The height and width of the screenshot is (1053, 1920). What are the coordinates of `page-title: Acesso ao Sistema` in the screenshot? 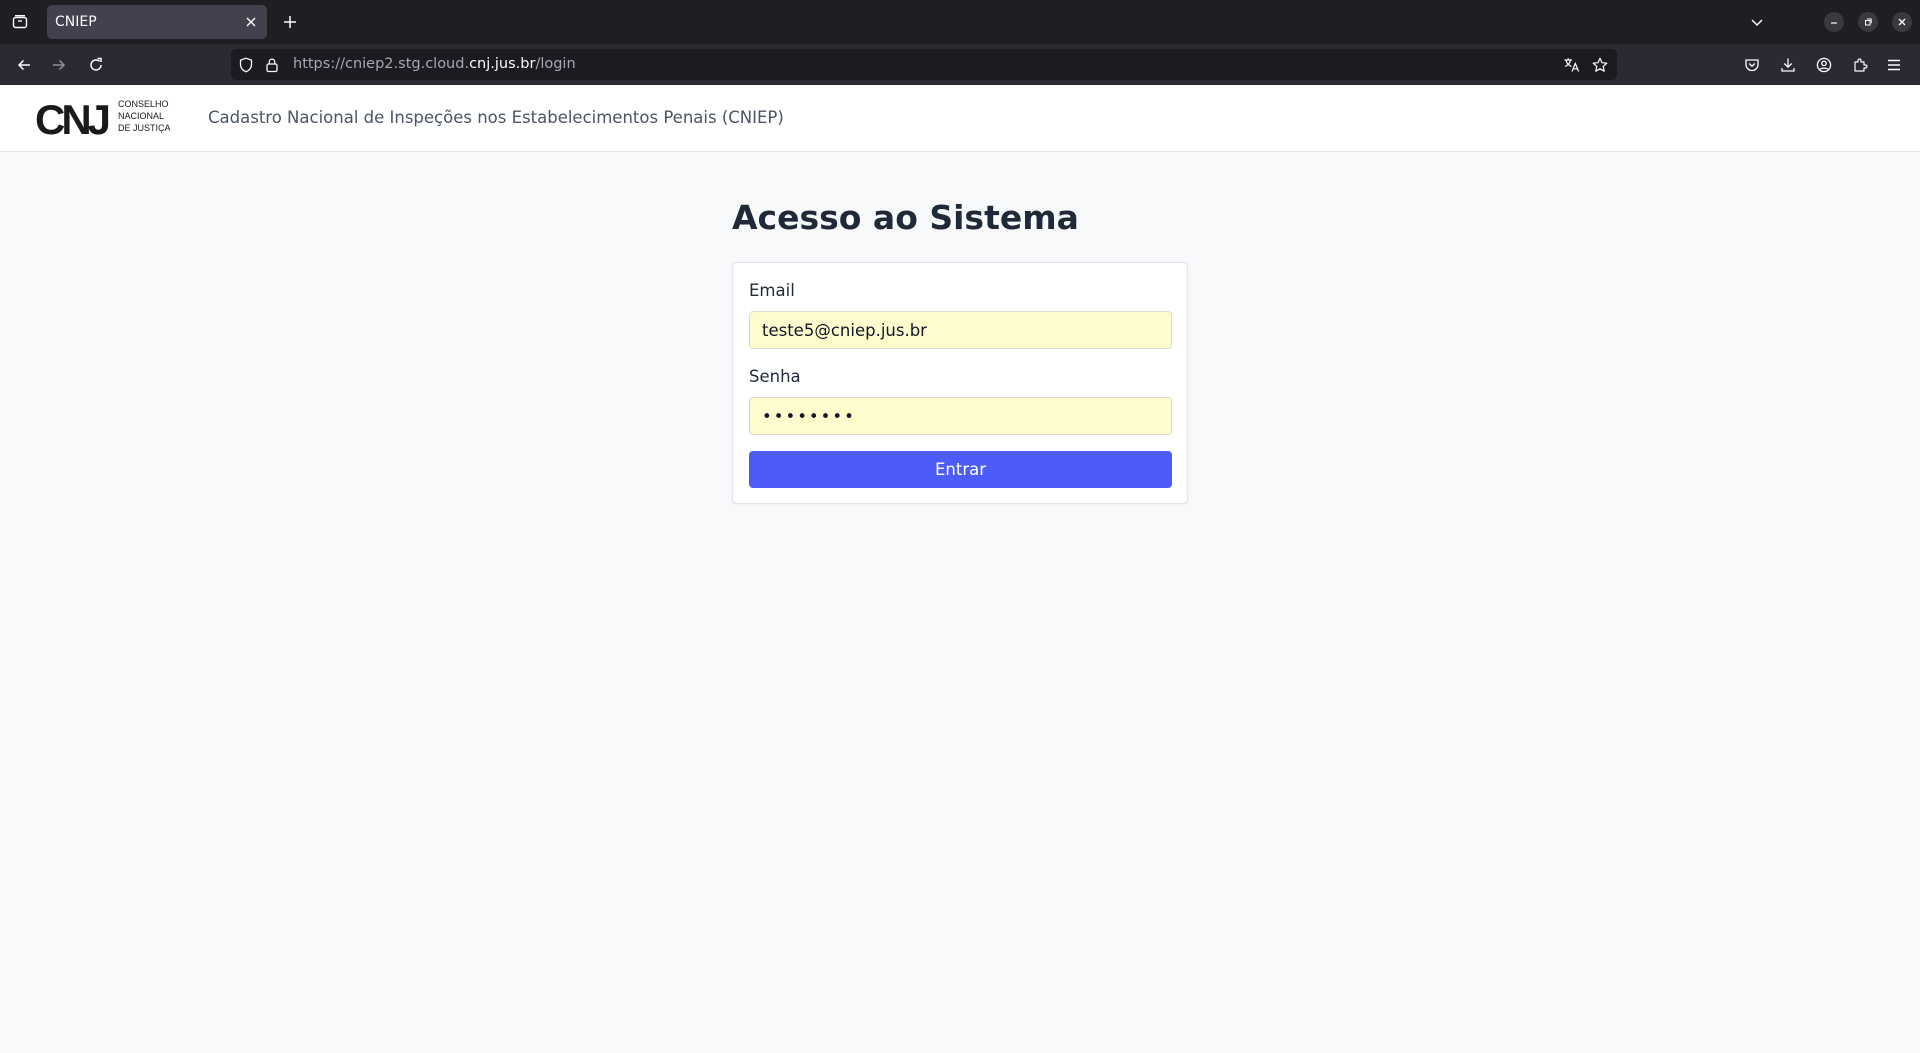 It's located at (905, 217).